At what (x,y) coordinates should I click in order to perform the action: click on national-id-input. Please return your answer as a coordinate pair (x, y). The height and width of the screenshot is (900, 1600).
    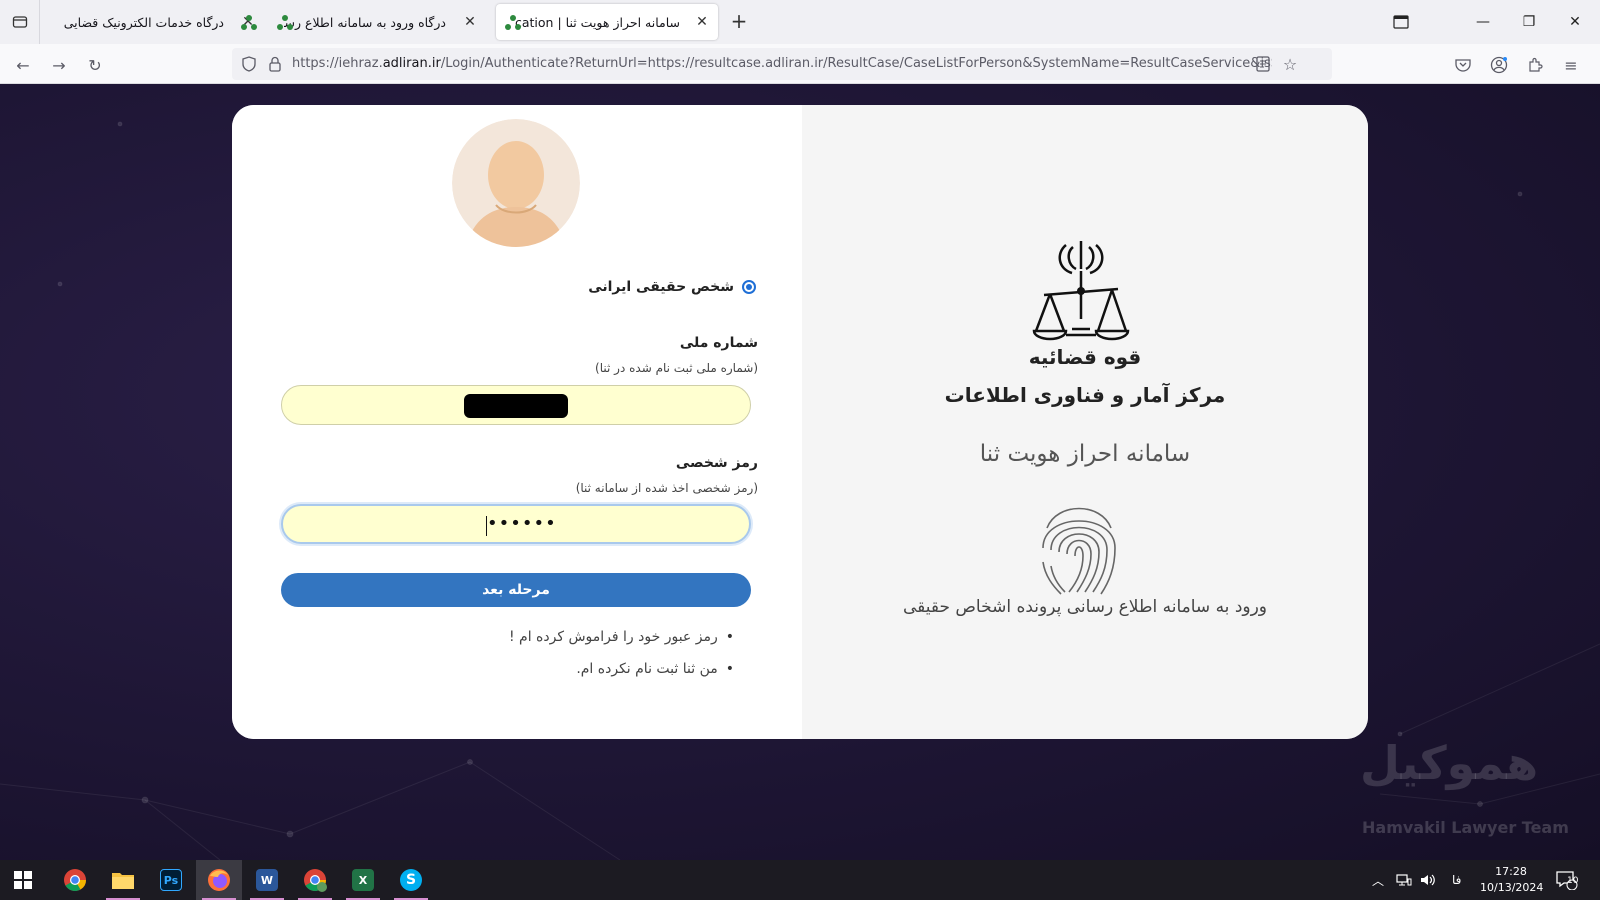
    Looking at the image, I should click on (516, 405).